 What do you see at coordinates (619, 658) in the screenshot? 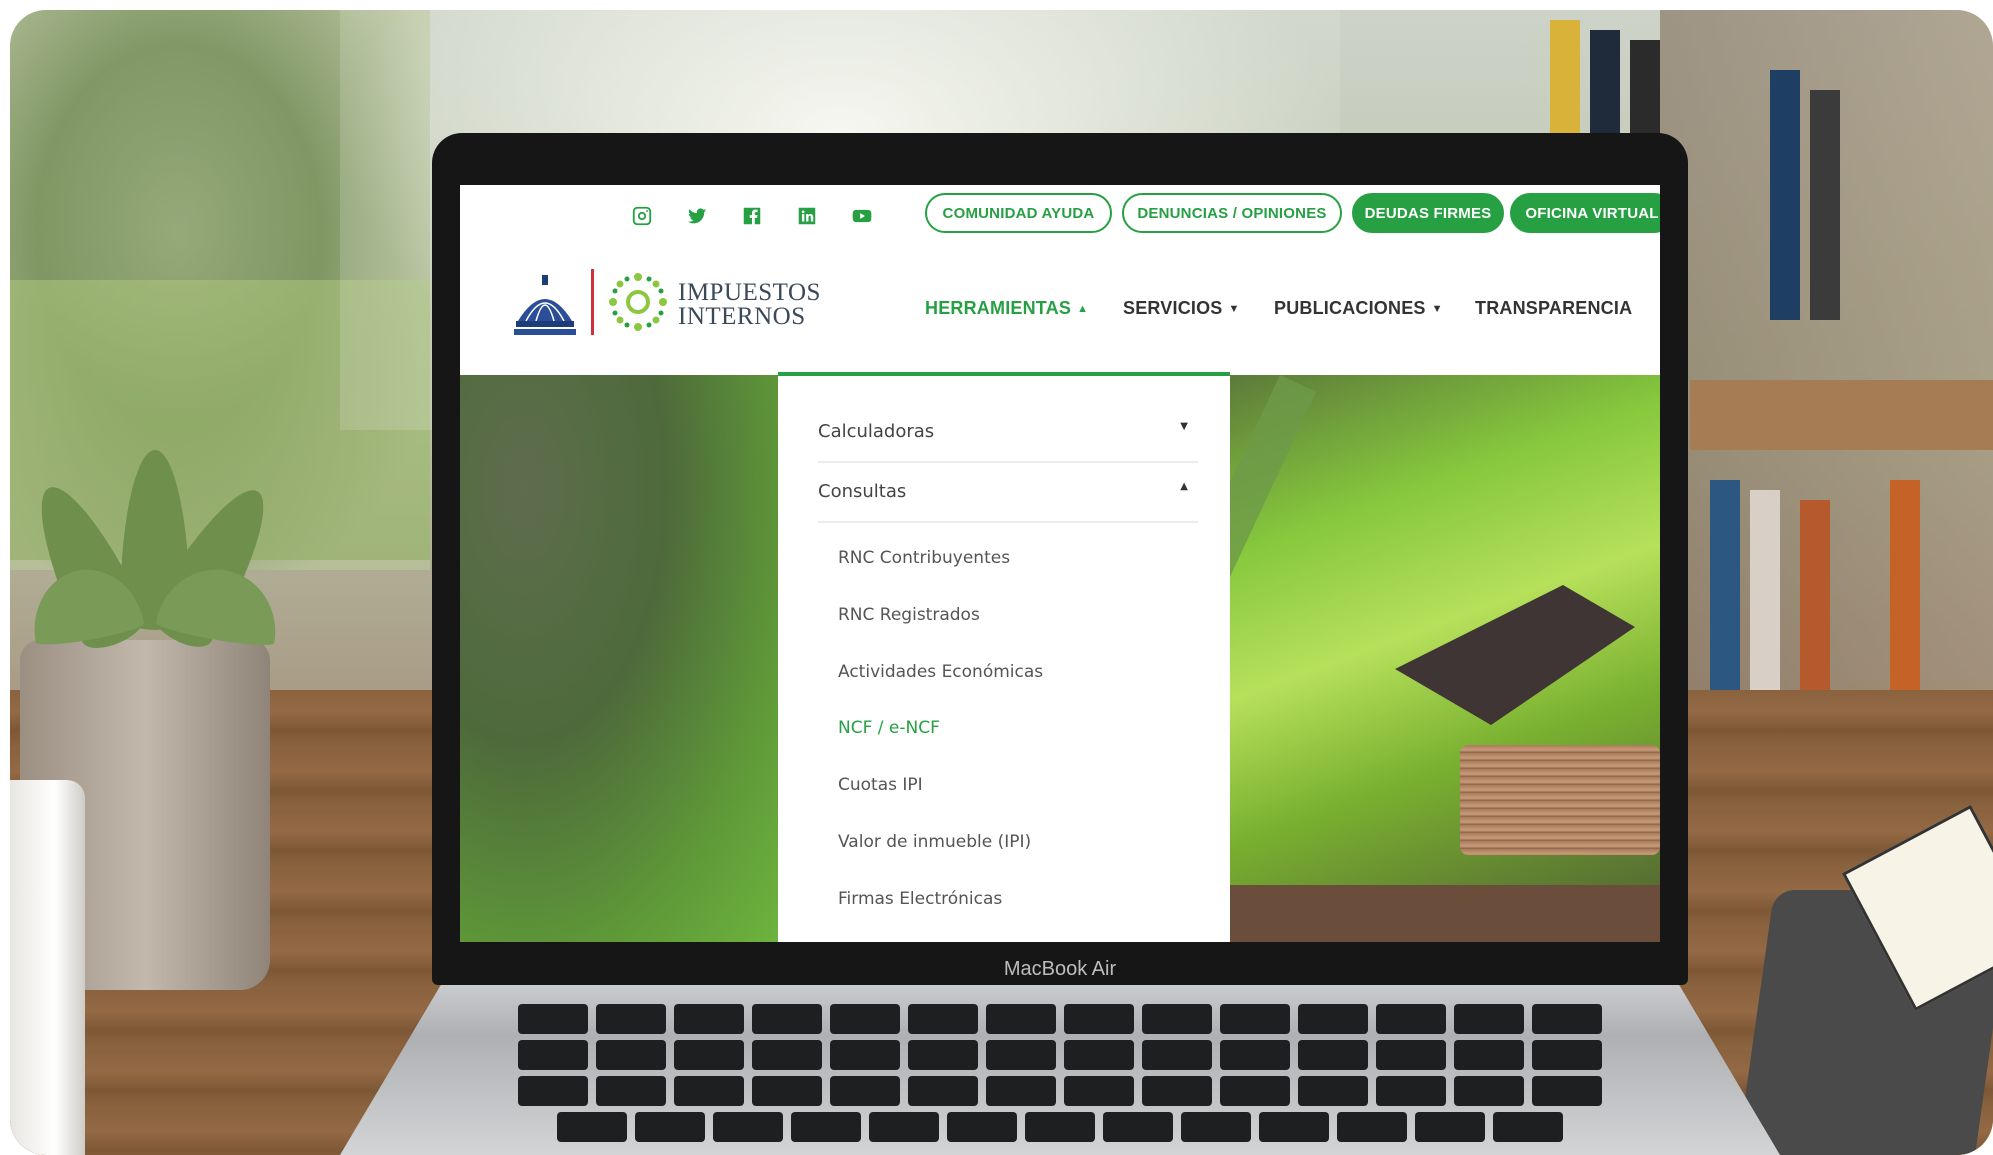
I see `hero-image-left` at bounding box center [619, 658].